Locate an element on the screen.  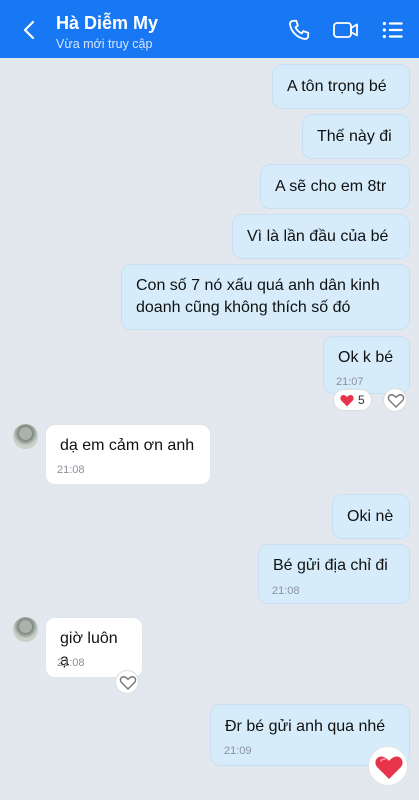
video-call-icon is located at coordinates (346, 30).